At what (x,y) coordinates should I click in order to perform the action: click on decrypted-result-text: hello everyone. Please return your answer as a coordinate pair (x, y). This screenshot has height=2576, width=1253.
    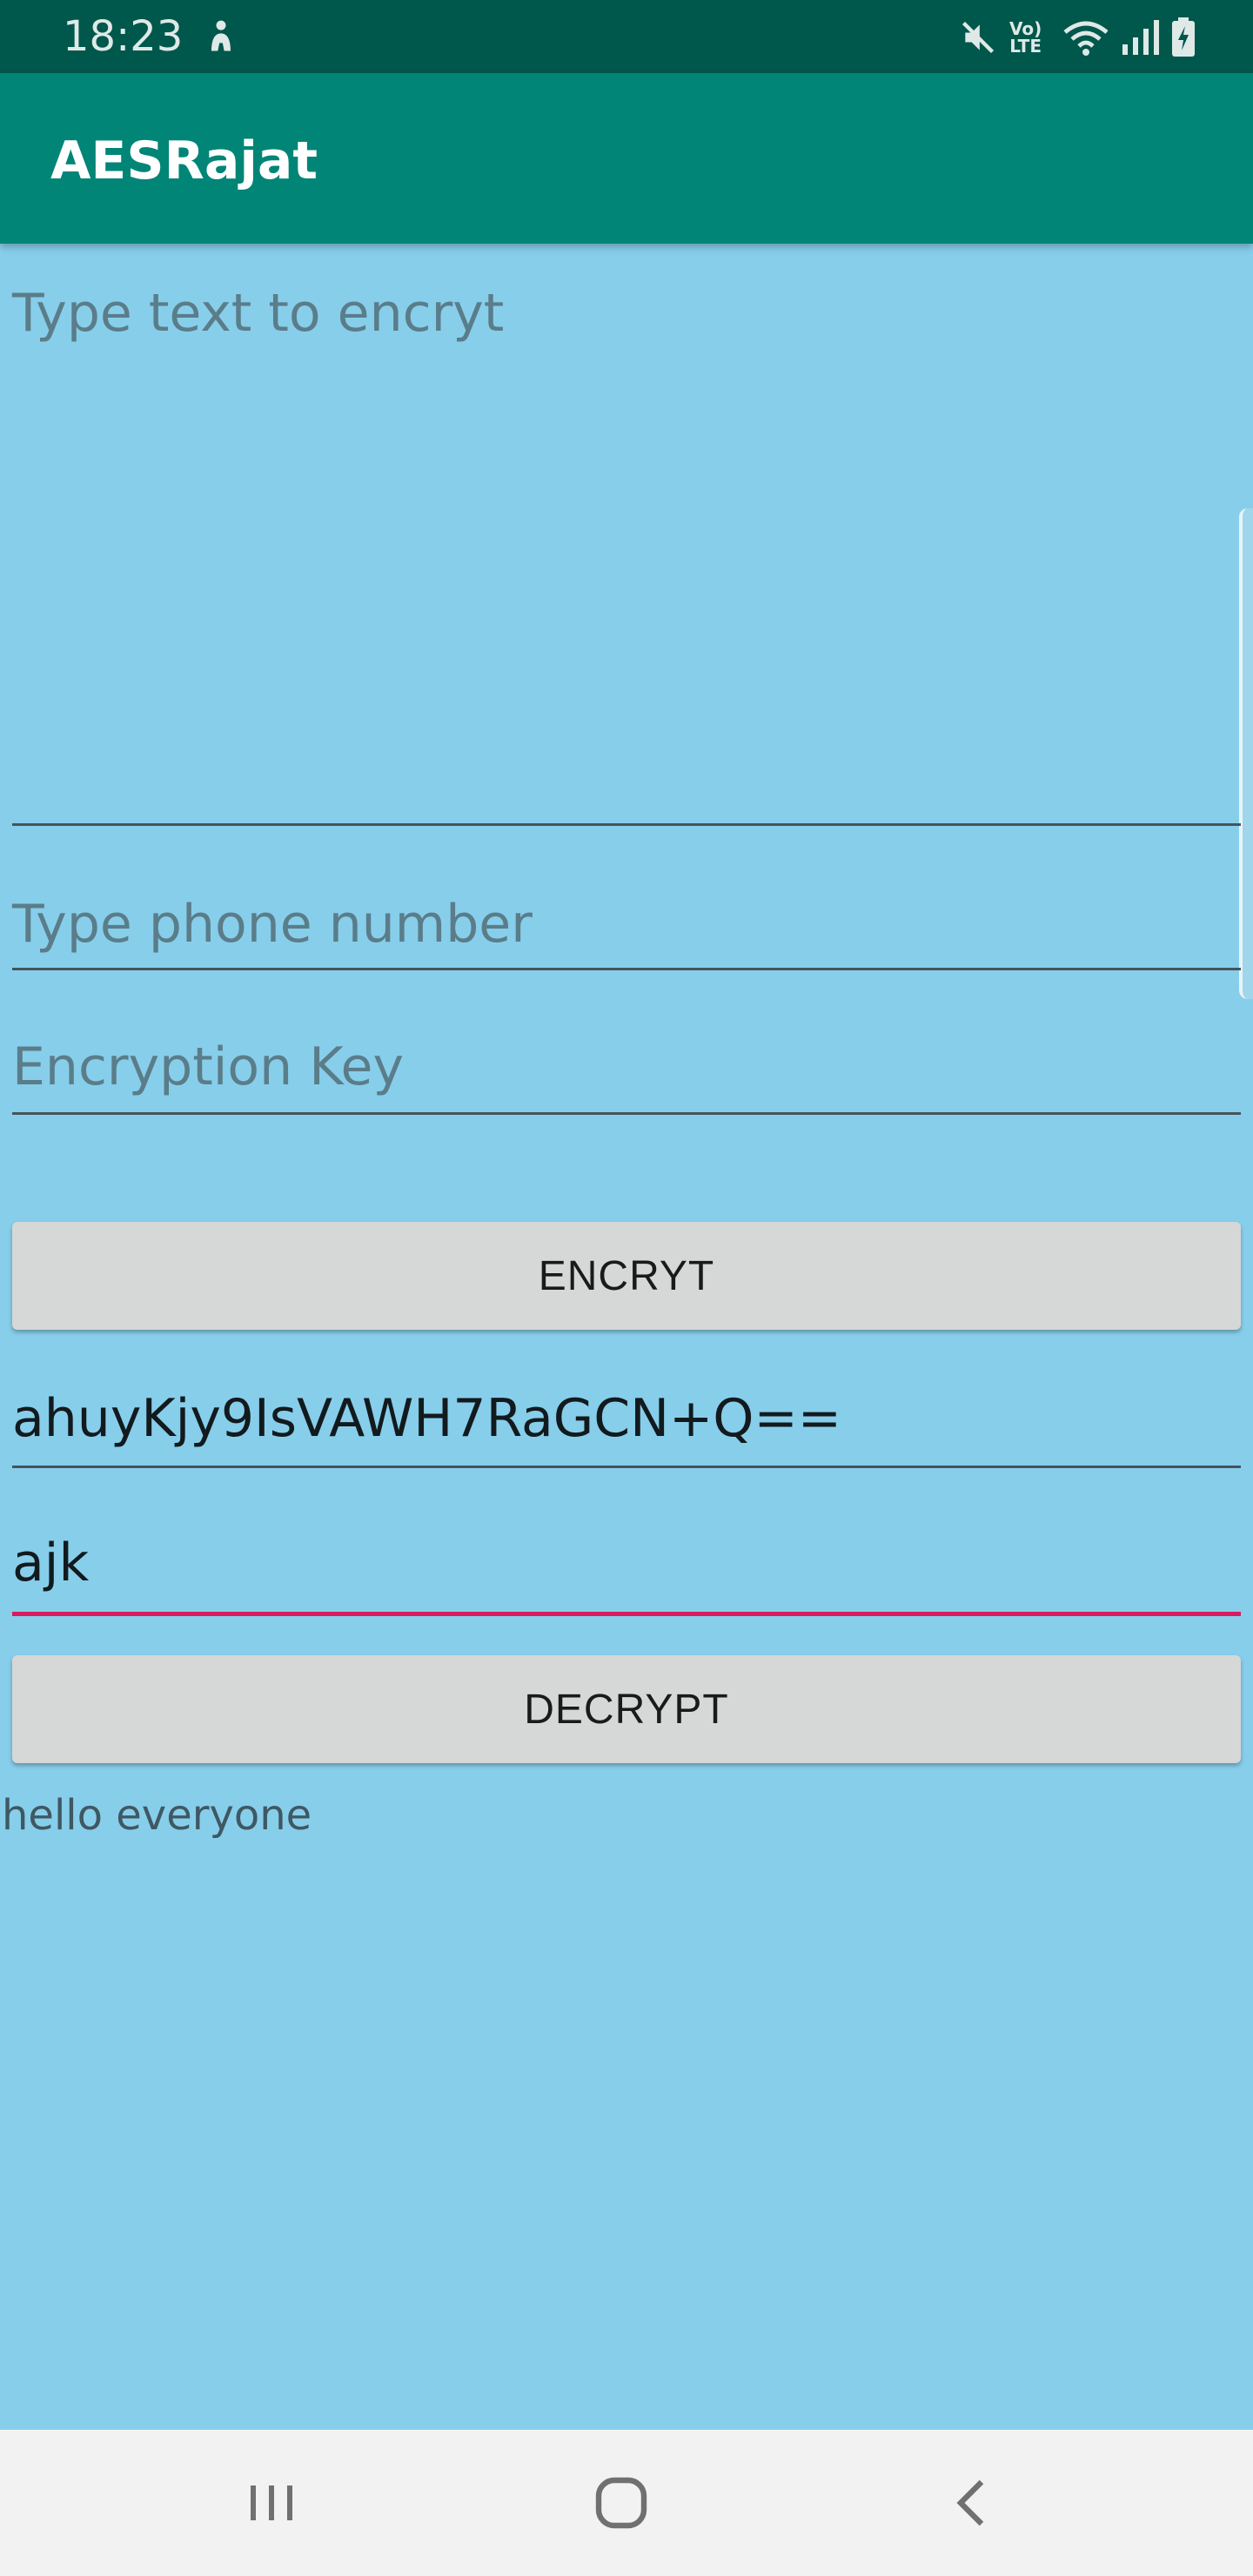
    Looking at the image, I should click on (157, 1815).